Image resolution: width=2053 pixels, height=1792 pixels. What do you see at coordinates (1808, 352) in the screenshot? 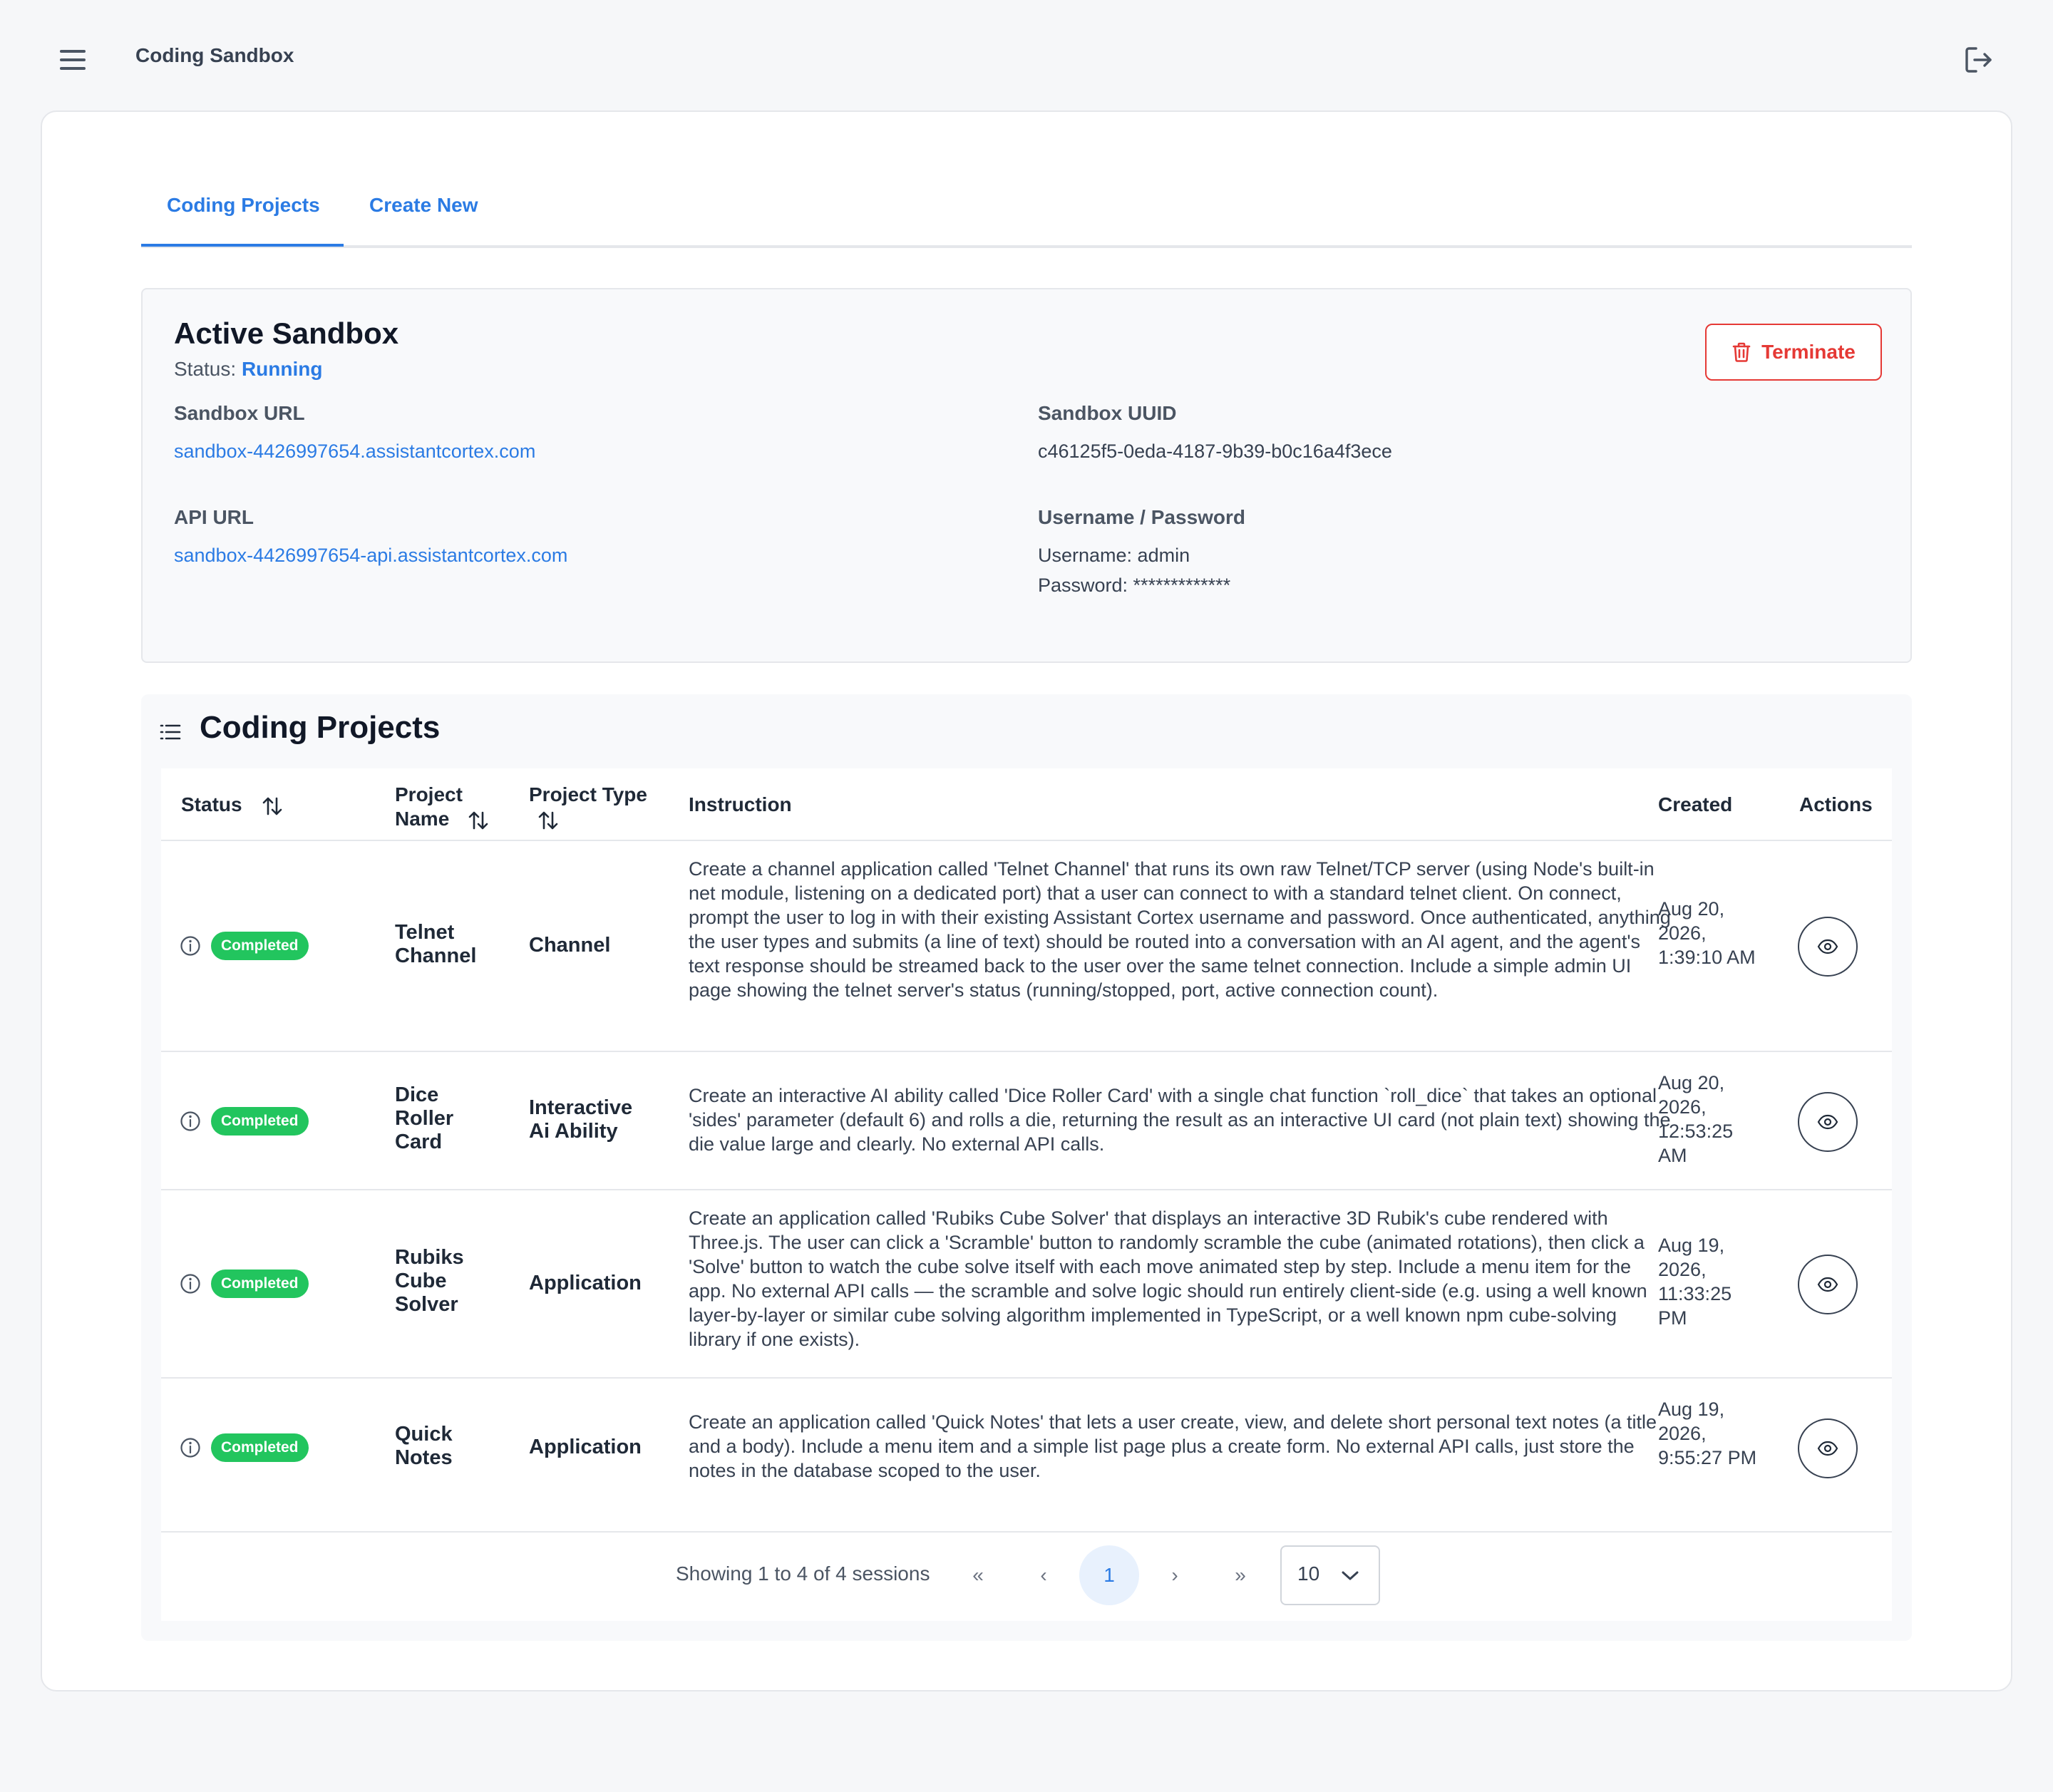
I see `terminate-label: Terminate` at bounding box center [1808, 352].